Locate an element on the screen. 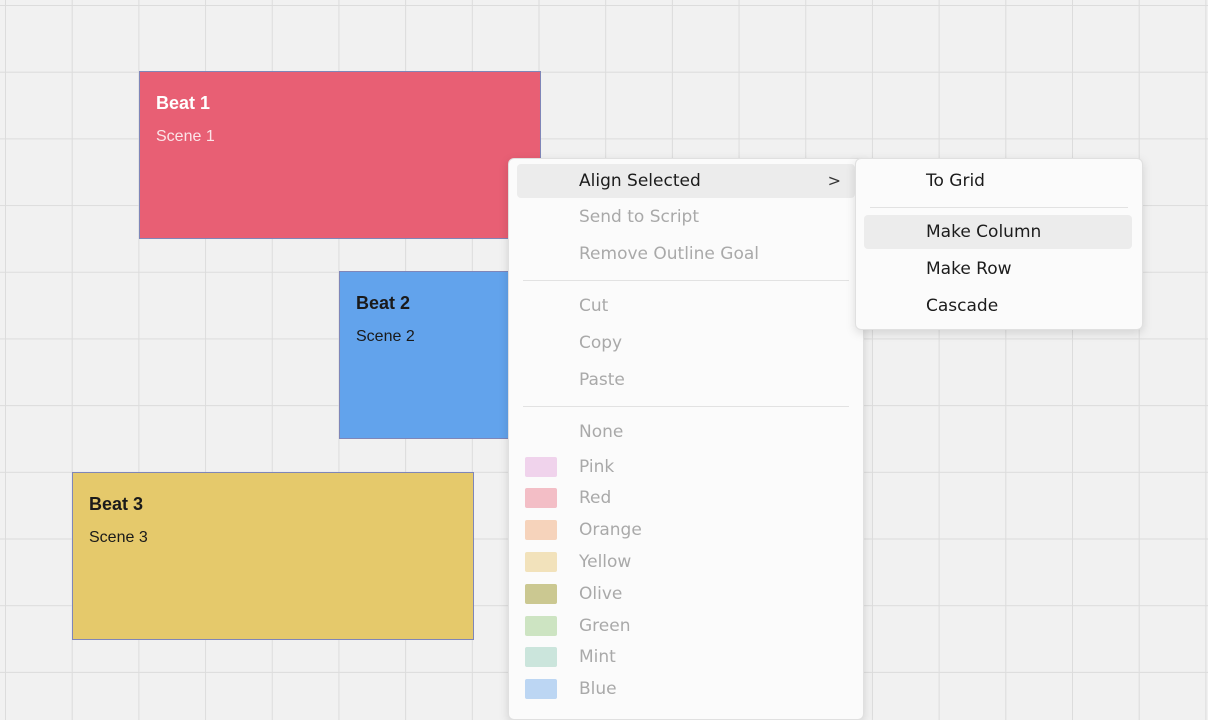 This screenshot has width=1208, height=720. scene-label: Scene 2 is located at coordinates (385, 336).